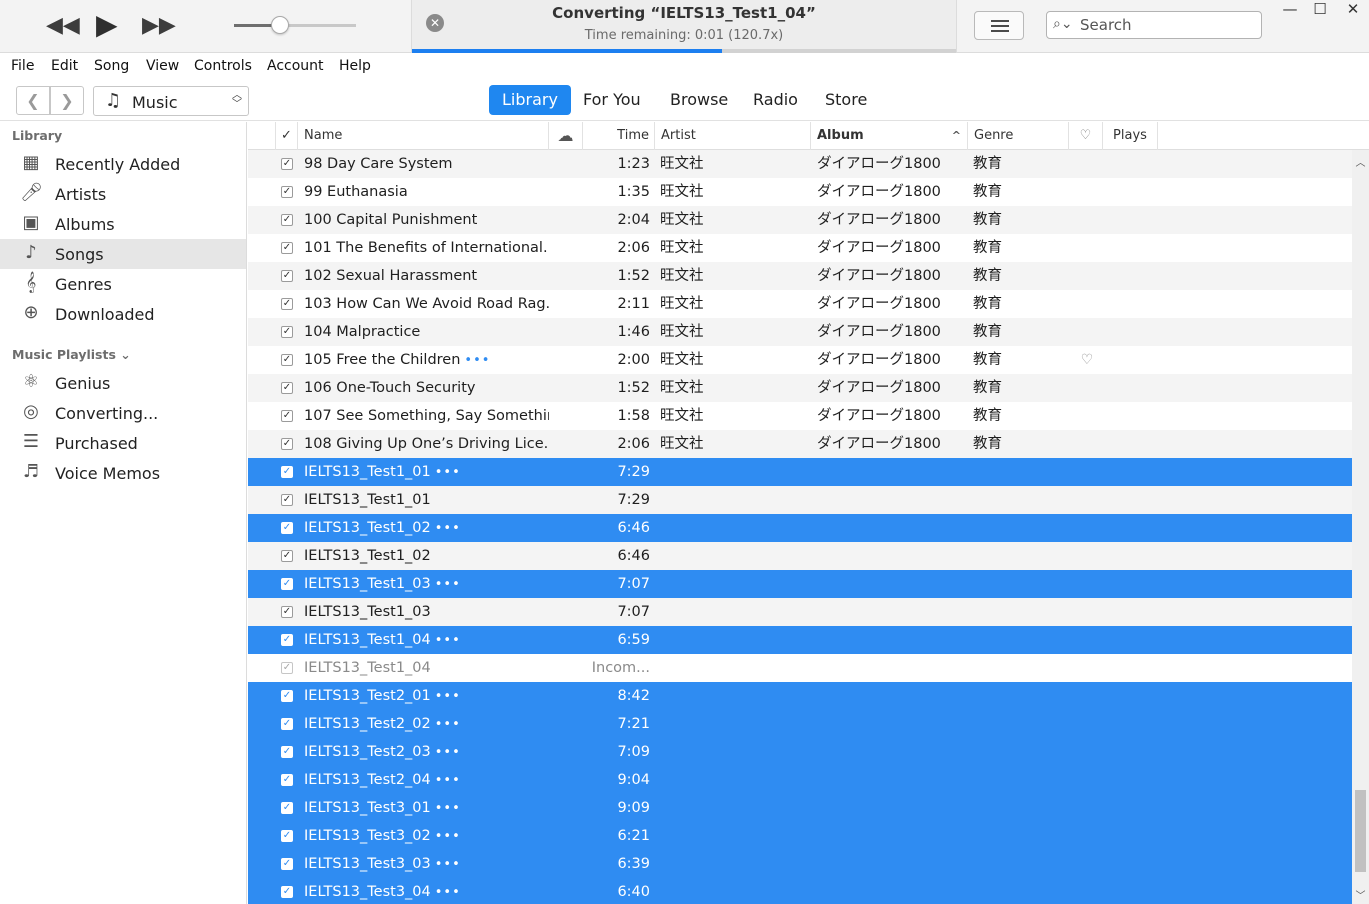  Describe the element at coordinates (800, 696) in the screenshot. I see `table-row: ✓ IELTS13_Test2_01 ••• 8:42` at that location.